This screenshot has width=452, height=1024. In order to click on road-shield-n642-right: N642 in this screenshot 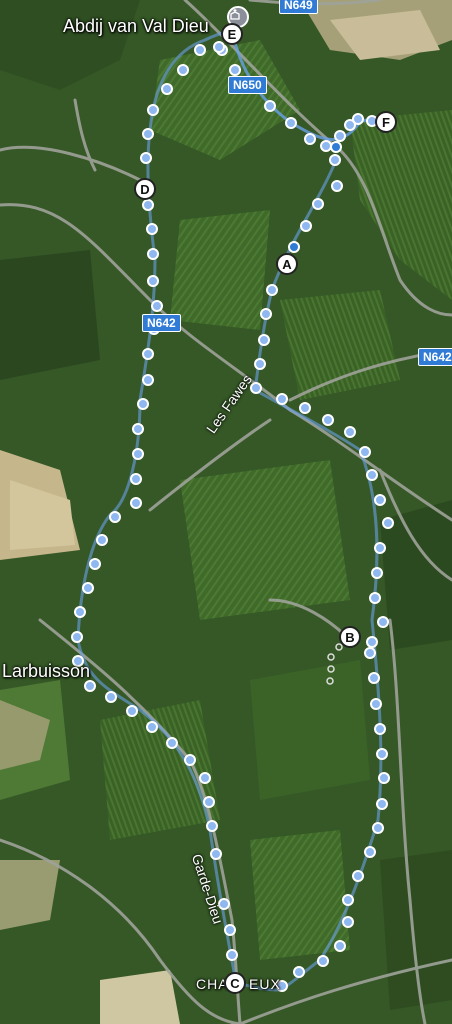, I will do `click(435, 357)`.